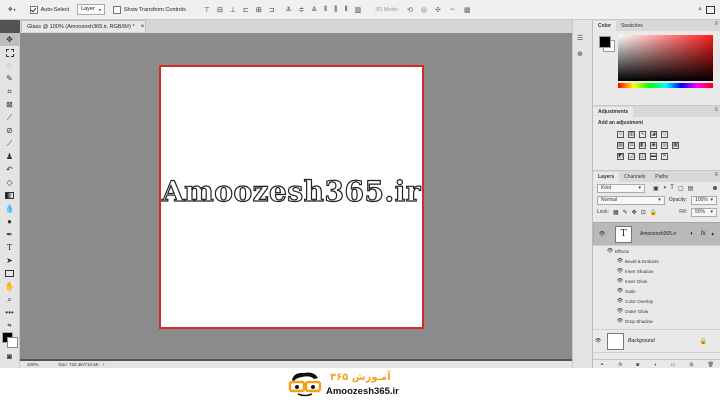 The image size is (720, 403). What do you see at coordinates (291, 191) in the screenshot?
I see `canvas-text: Amoozesh365.ir` at bounding box center [291, 191].